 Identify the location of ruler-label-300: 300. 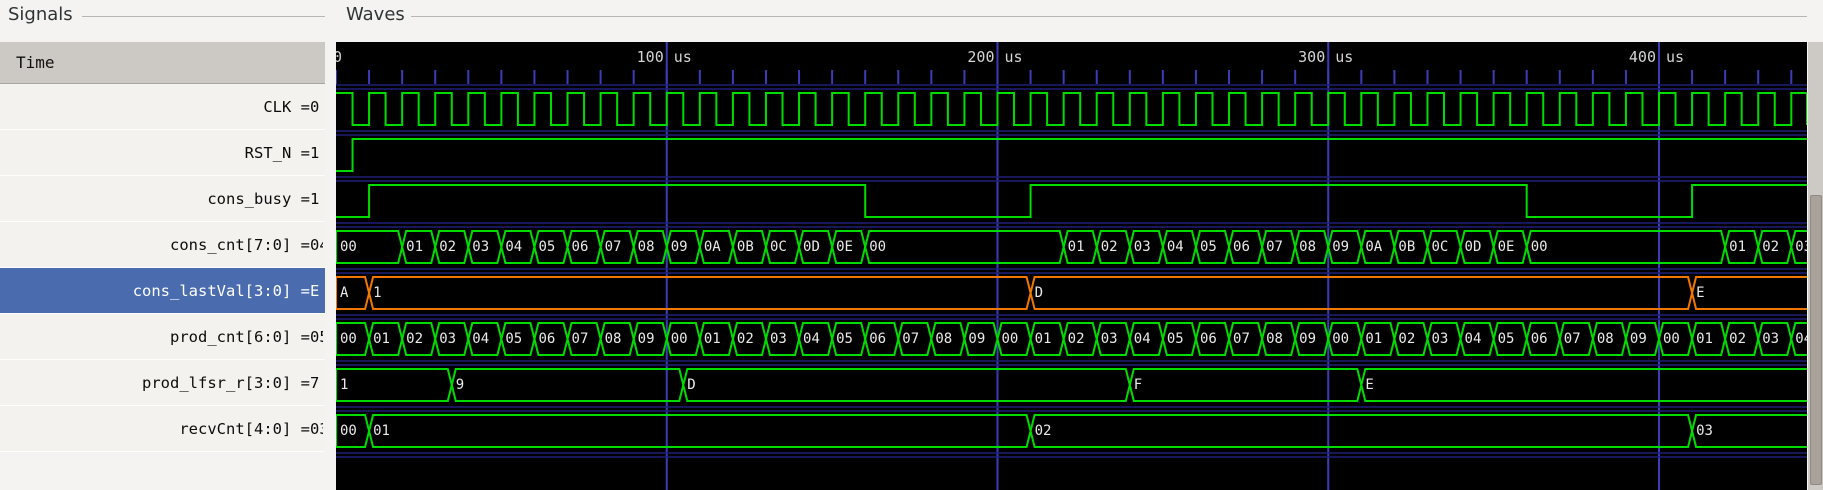
(1311, 57).